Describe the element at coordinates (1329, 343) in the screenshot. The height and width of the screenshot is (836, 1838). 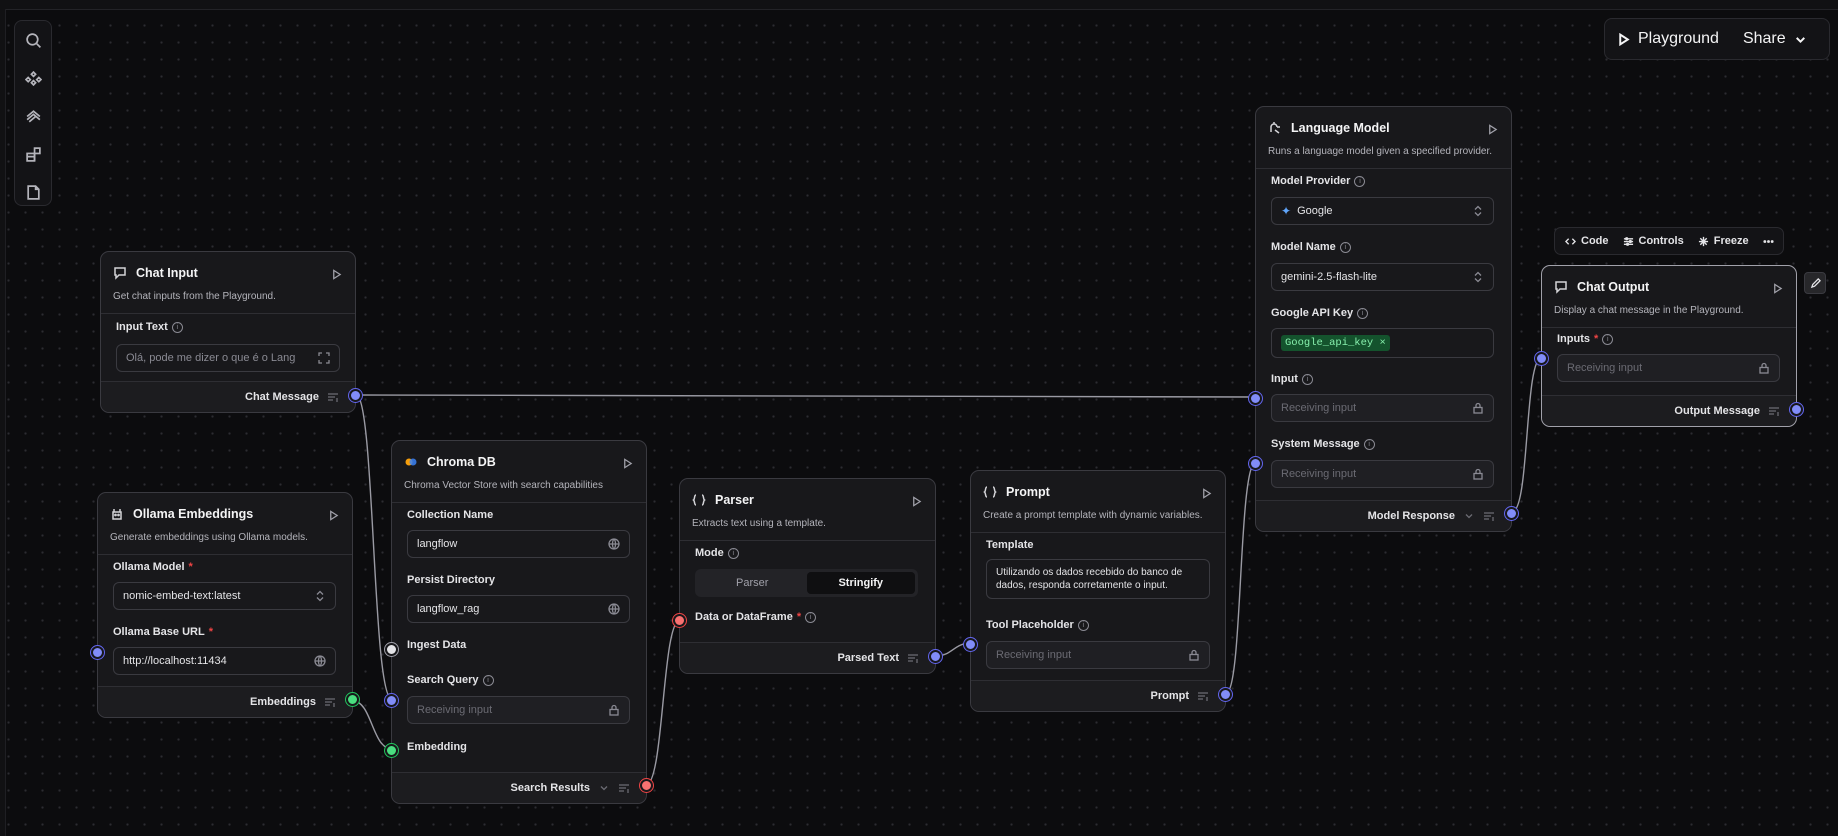
I see `api-key-value: Google_api_key` at that location.